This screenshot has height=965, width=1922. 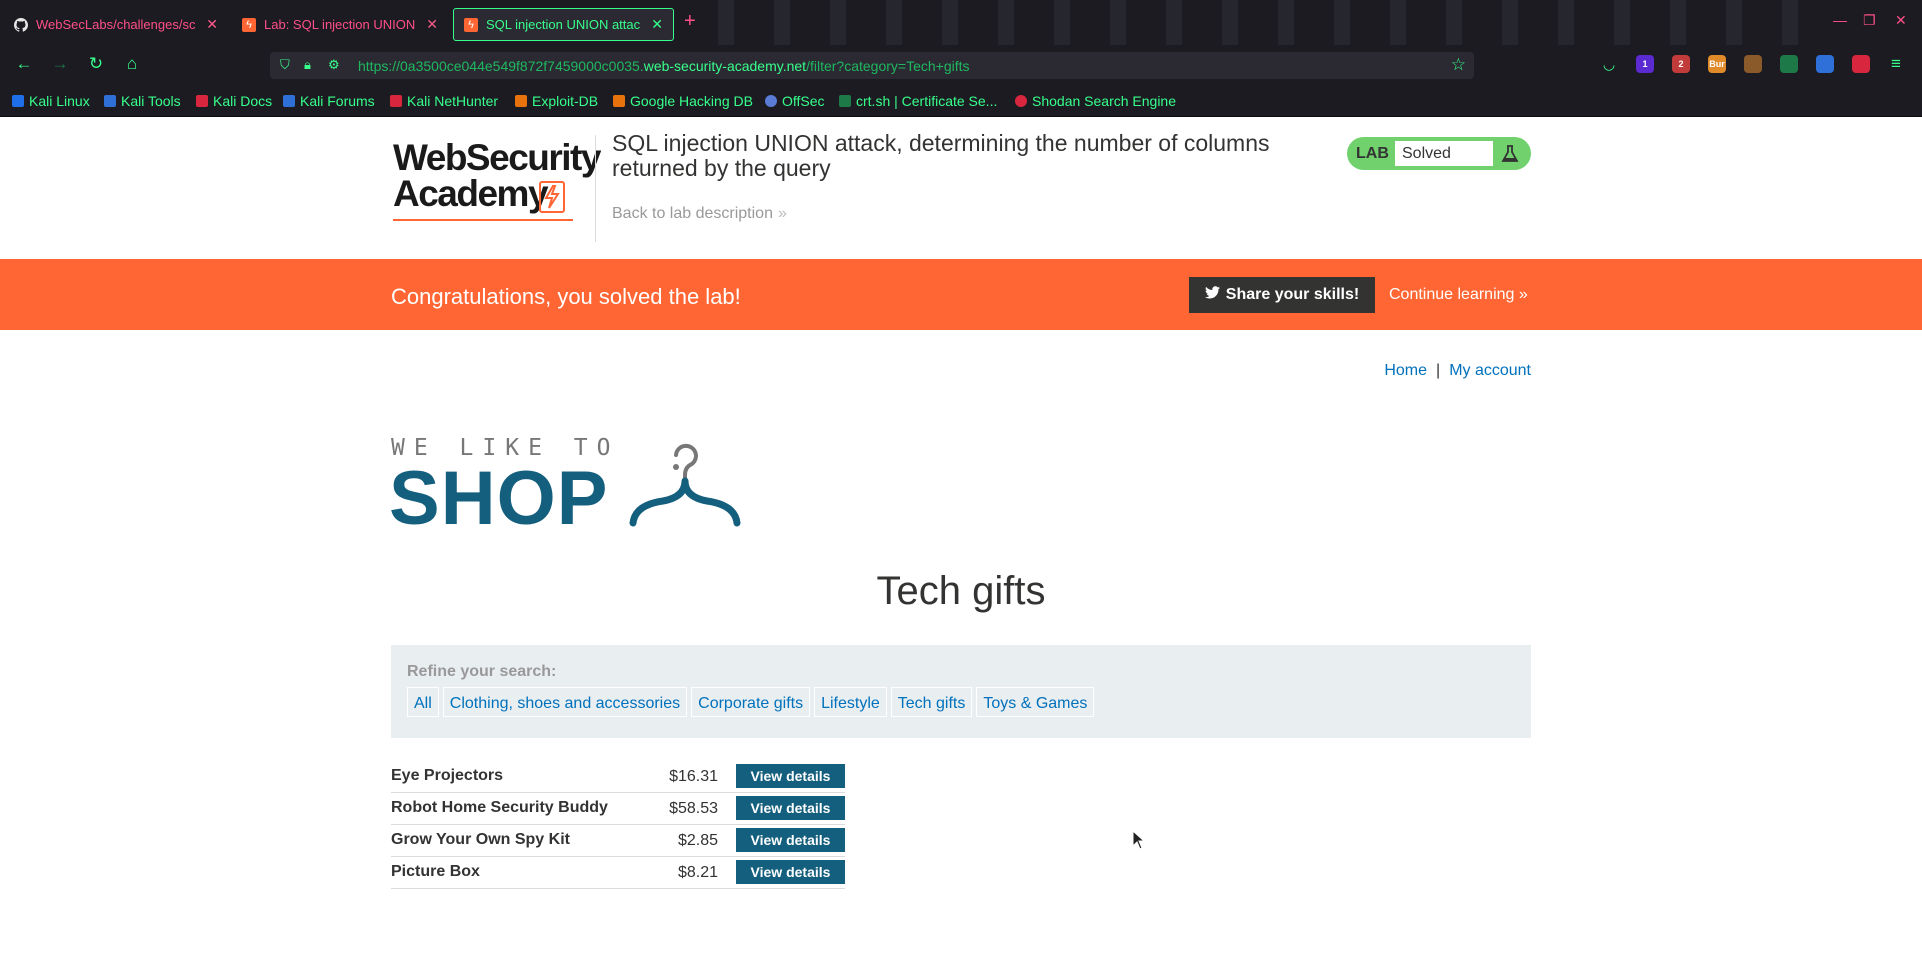 What do you see at coordinates (692, 213) in the screenshot?
I see `back-link-label: Back to lab description` at bounding box center [692, 213].